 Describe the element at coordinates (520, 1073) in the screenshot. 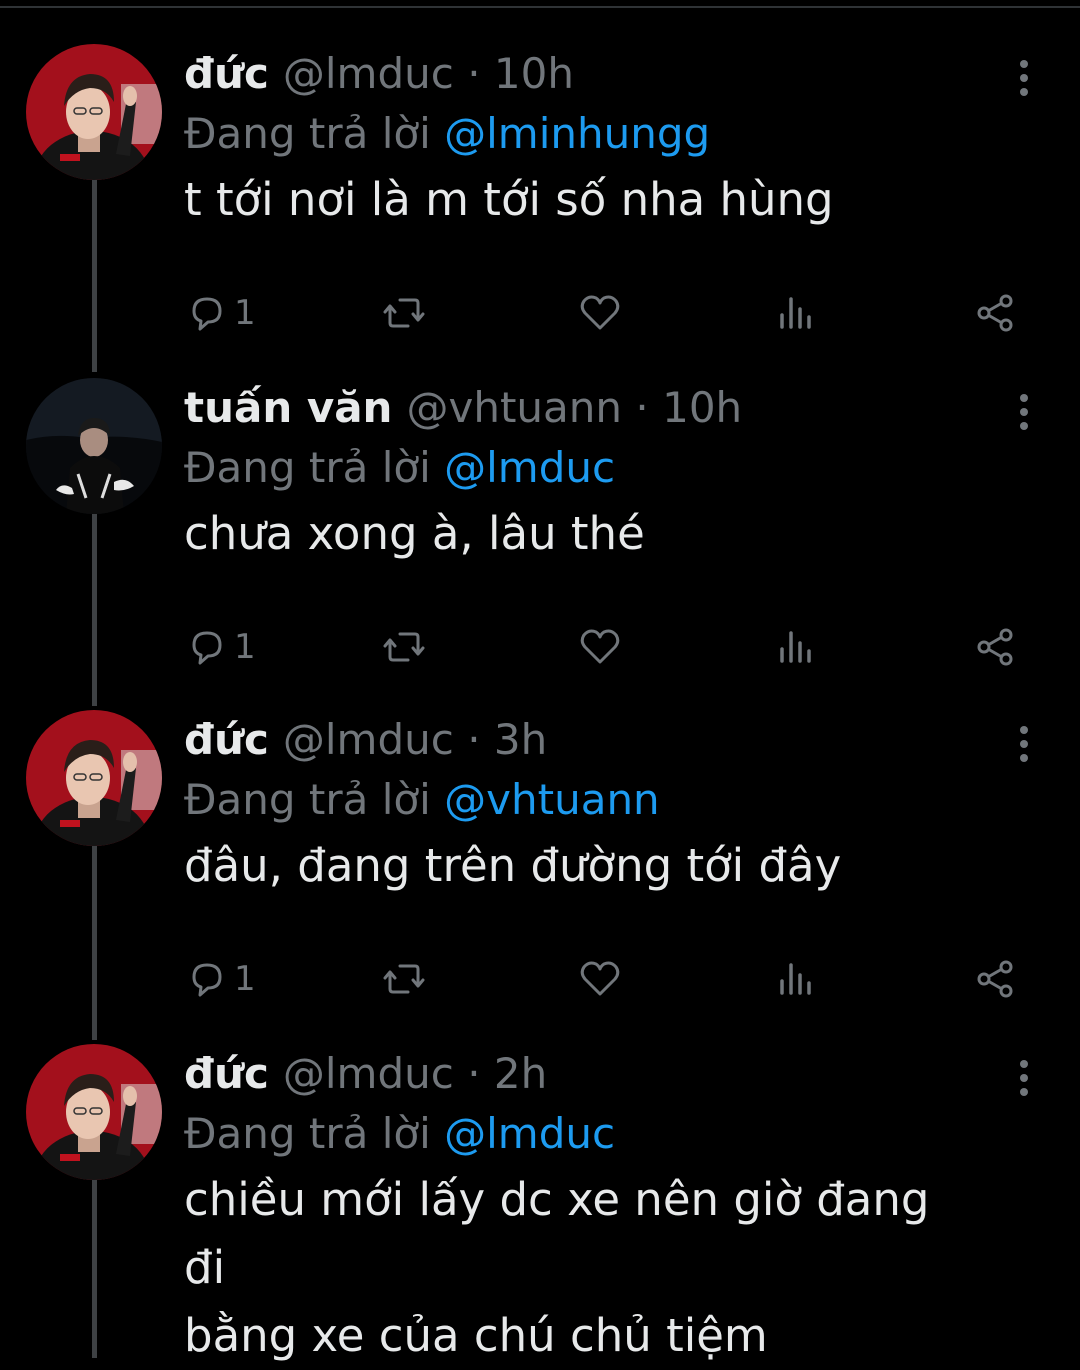

I see `timestamp: 2h` at that location.